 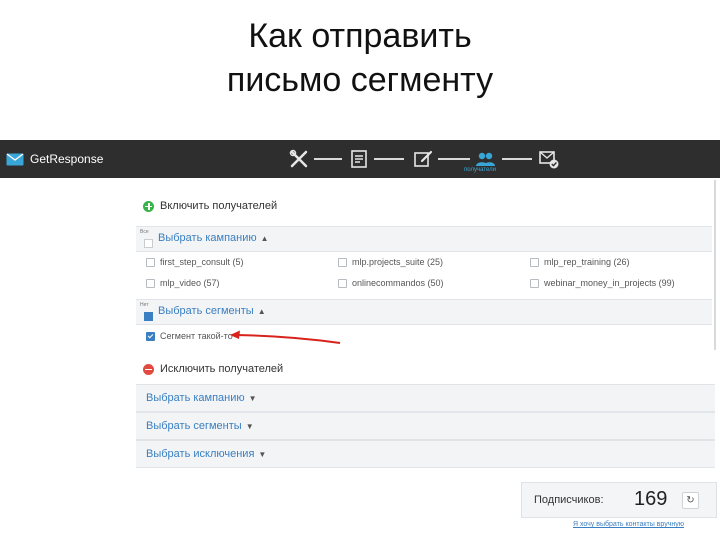 I want to click on refresh-icon: ↻, so click(x=690, y=500).